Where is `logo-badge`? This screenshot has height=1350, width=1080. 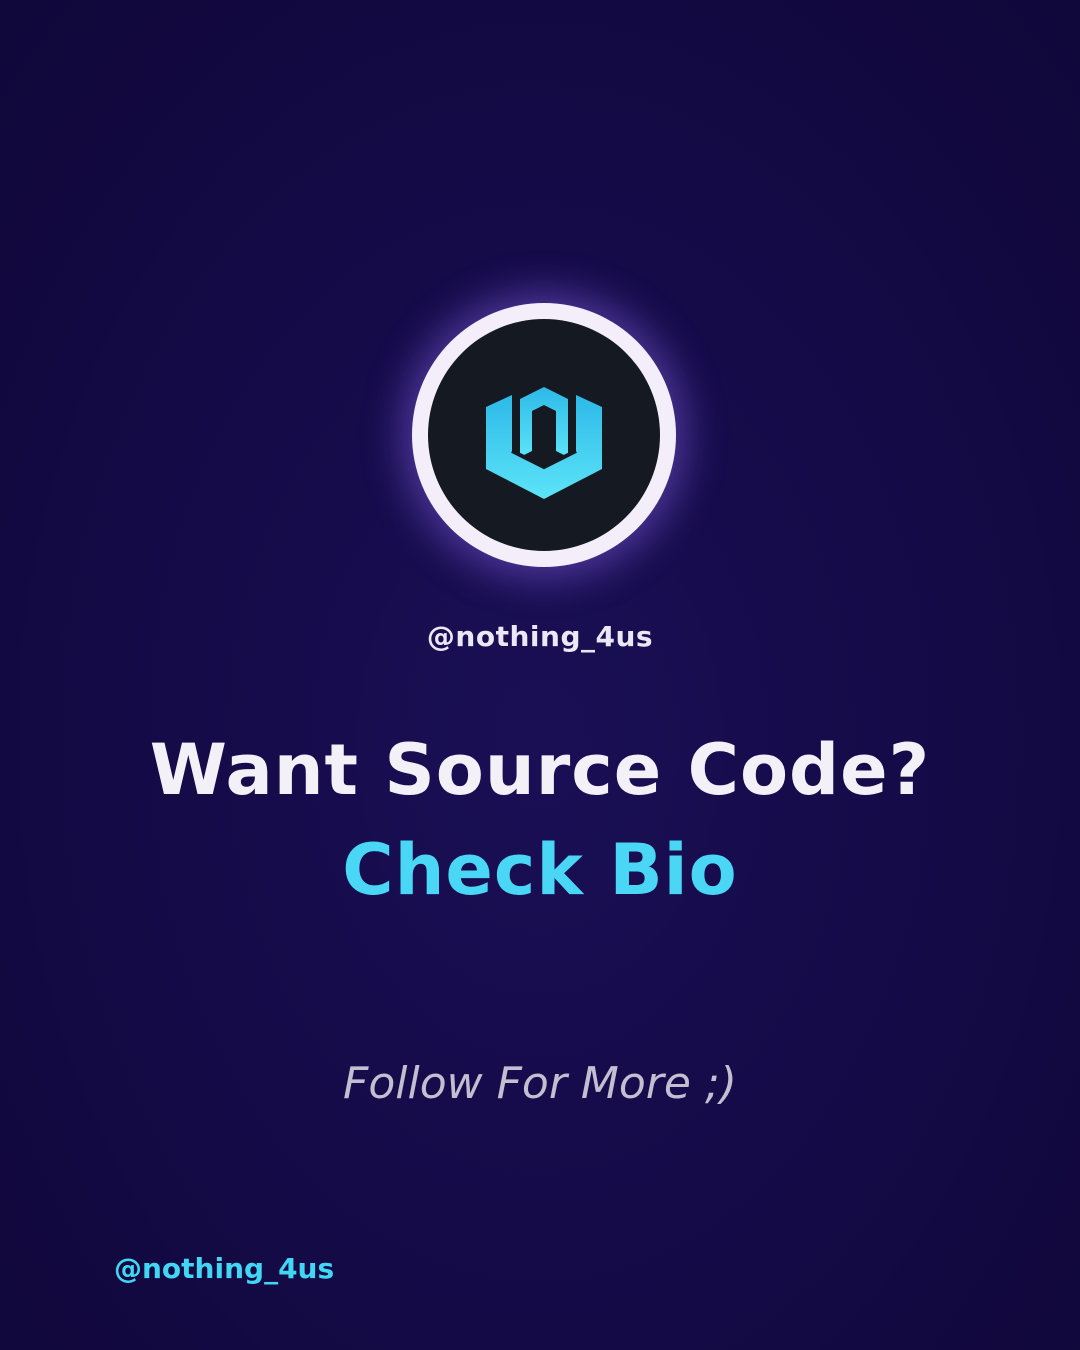 logo-badge is located at coordinates (544, 435).